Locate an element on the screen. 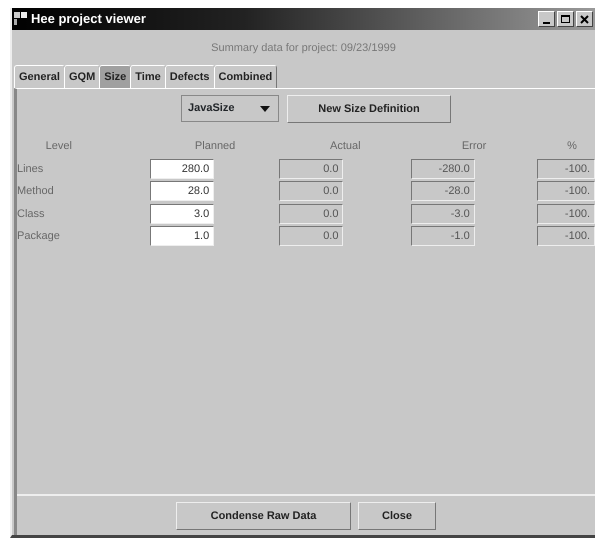  column-header: Planned is located at coordinates (215, 146).